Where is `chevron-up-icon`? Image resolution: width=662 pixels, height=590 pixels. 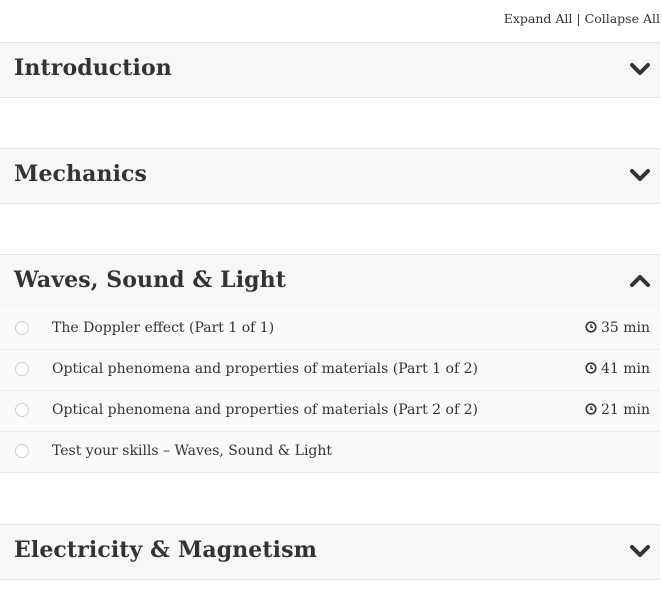
chevron-up-icon is located at coordinates (640, 281).